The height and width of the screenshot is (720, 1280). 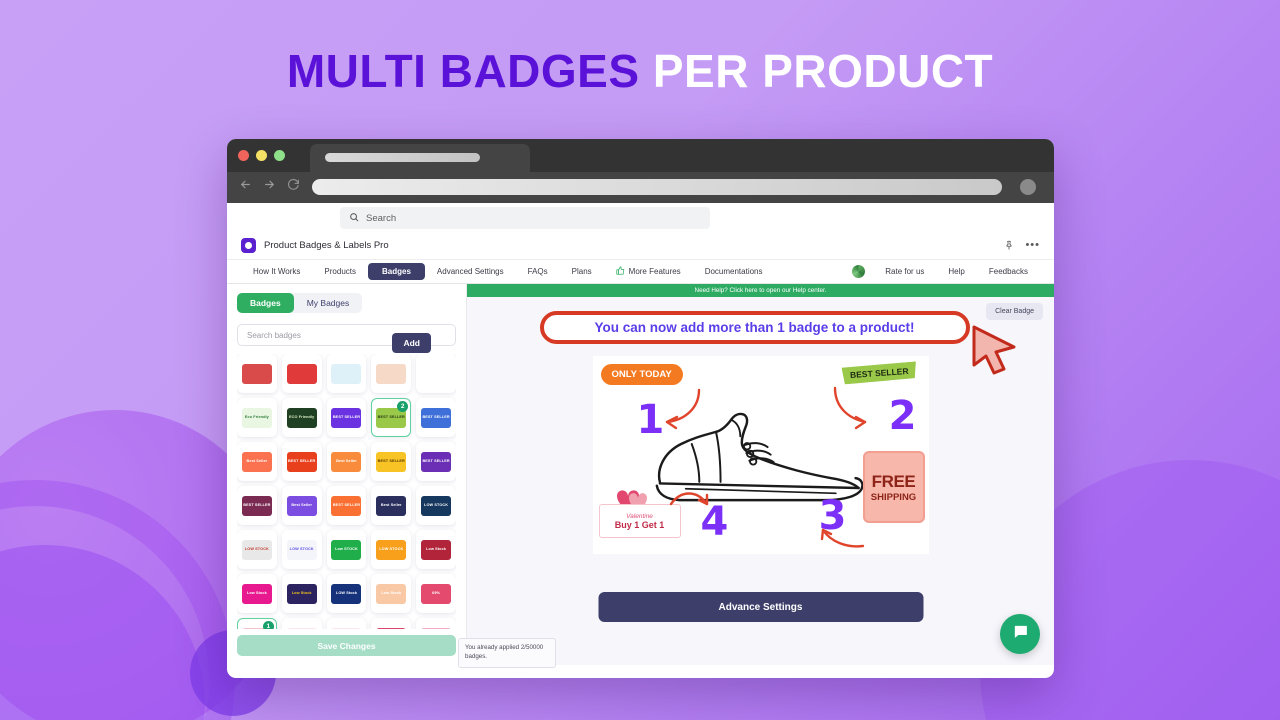 What do you see at coordinates (391, 417) in the screenshot?
I see `best-seller-green-tag-badge: BEST SELLER 2` at bounding box center [391, 417].